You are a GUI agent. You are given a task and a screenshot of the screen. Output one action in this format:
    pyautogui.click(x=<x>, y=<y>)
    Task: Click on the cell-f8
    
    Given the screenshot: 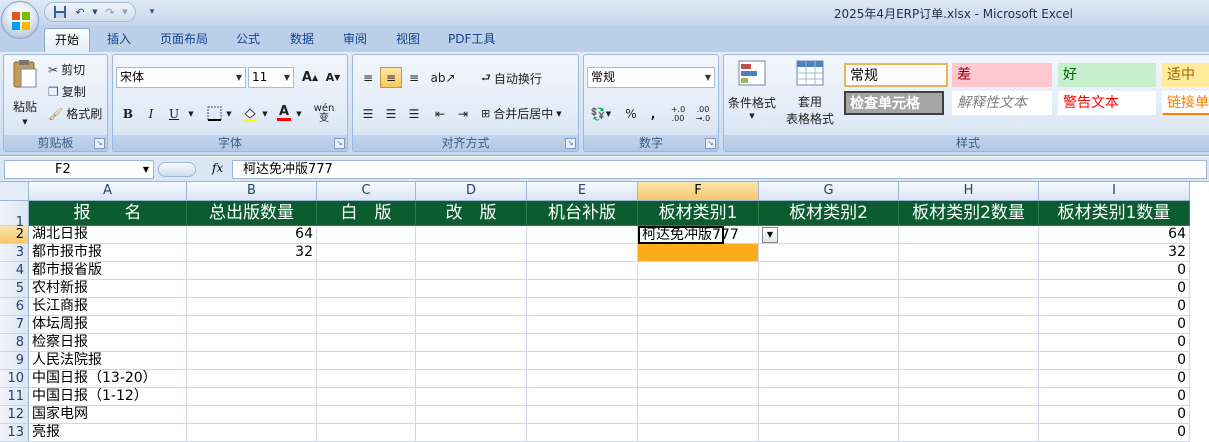 What is the action you would take?
    pyautogui.click(x=698, y=343)
    